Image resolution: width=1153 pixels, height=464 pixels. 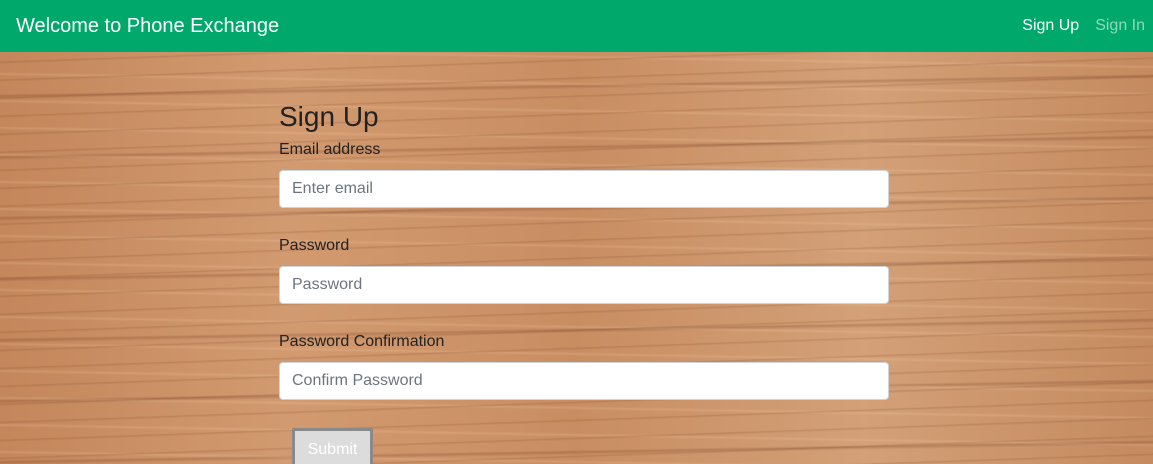 What do you see at coordinates (362, 341) in the screenshot?
I see `confirm-password-label: Password Confirmation` at bounding box center [362, 341].